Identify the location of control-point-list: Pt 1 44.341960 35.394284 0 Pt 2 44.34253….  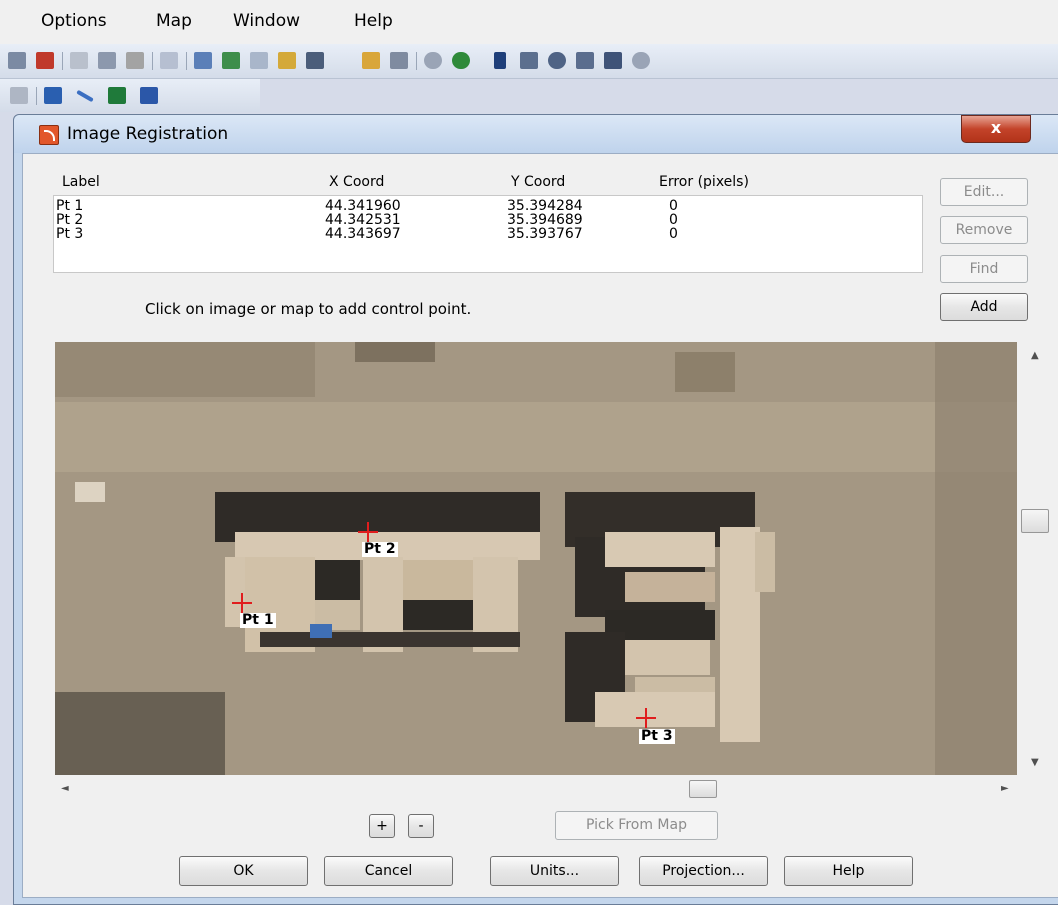
(488, 234).